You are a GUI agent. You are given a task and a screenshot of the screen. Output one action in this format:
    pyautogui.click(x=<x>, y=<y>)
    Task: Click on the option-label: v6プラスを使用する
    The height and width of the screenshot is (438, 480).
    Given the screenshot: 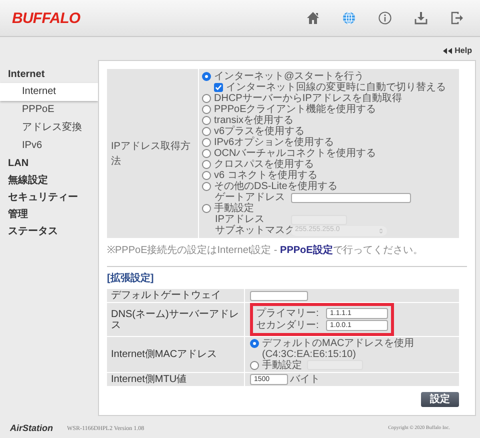 What is the action you would take?
    pyautogui.click(x=259, y=131)
    